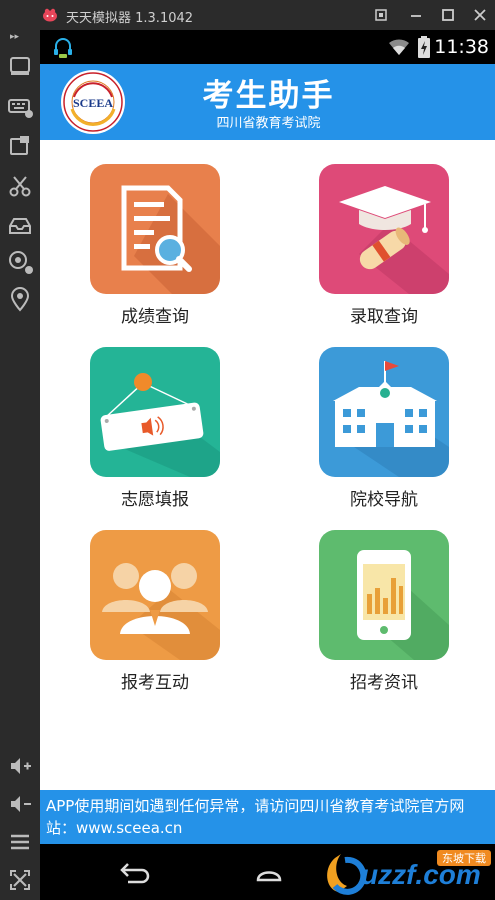  What do you see at coordinates (130, 18) in the screenshot?
I see `emulator-title: 天天模拟器 1.3.1042` at bounding box center [130, 18].